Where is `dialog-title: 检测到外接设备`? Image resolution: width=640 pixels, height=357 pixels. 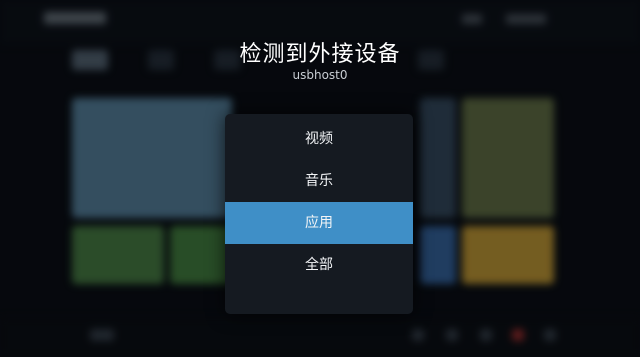
dialog-title: 检测到外接设备 is located at coordinates (320, 54).